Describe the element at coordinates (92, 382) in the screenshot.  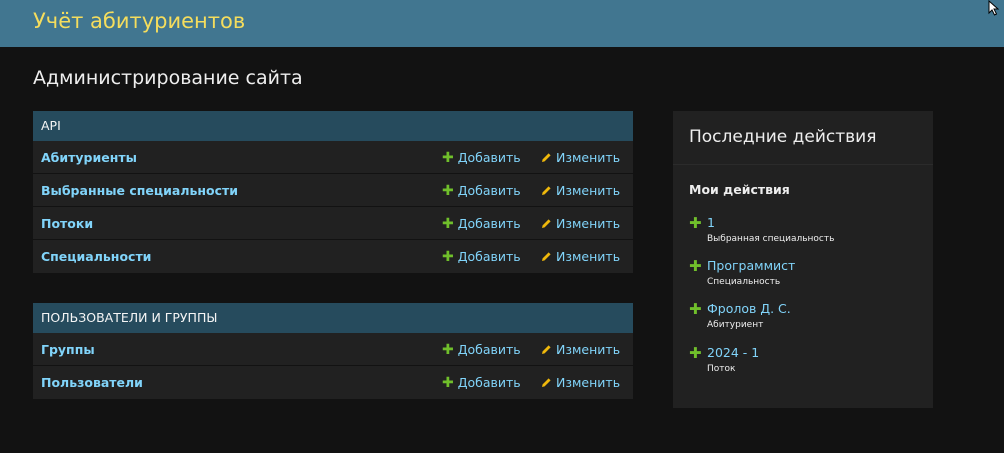
I see `model-link-users: Пользователи` at that location.